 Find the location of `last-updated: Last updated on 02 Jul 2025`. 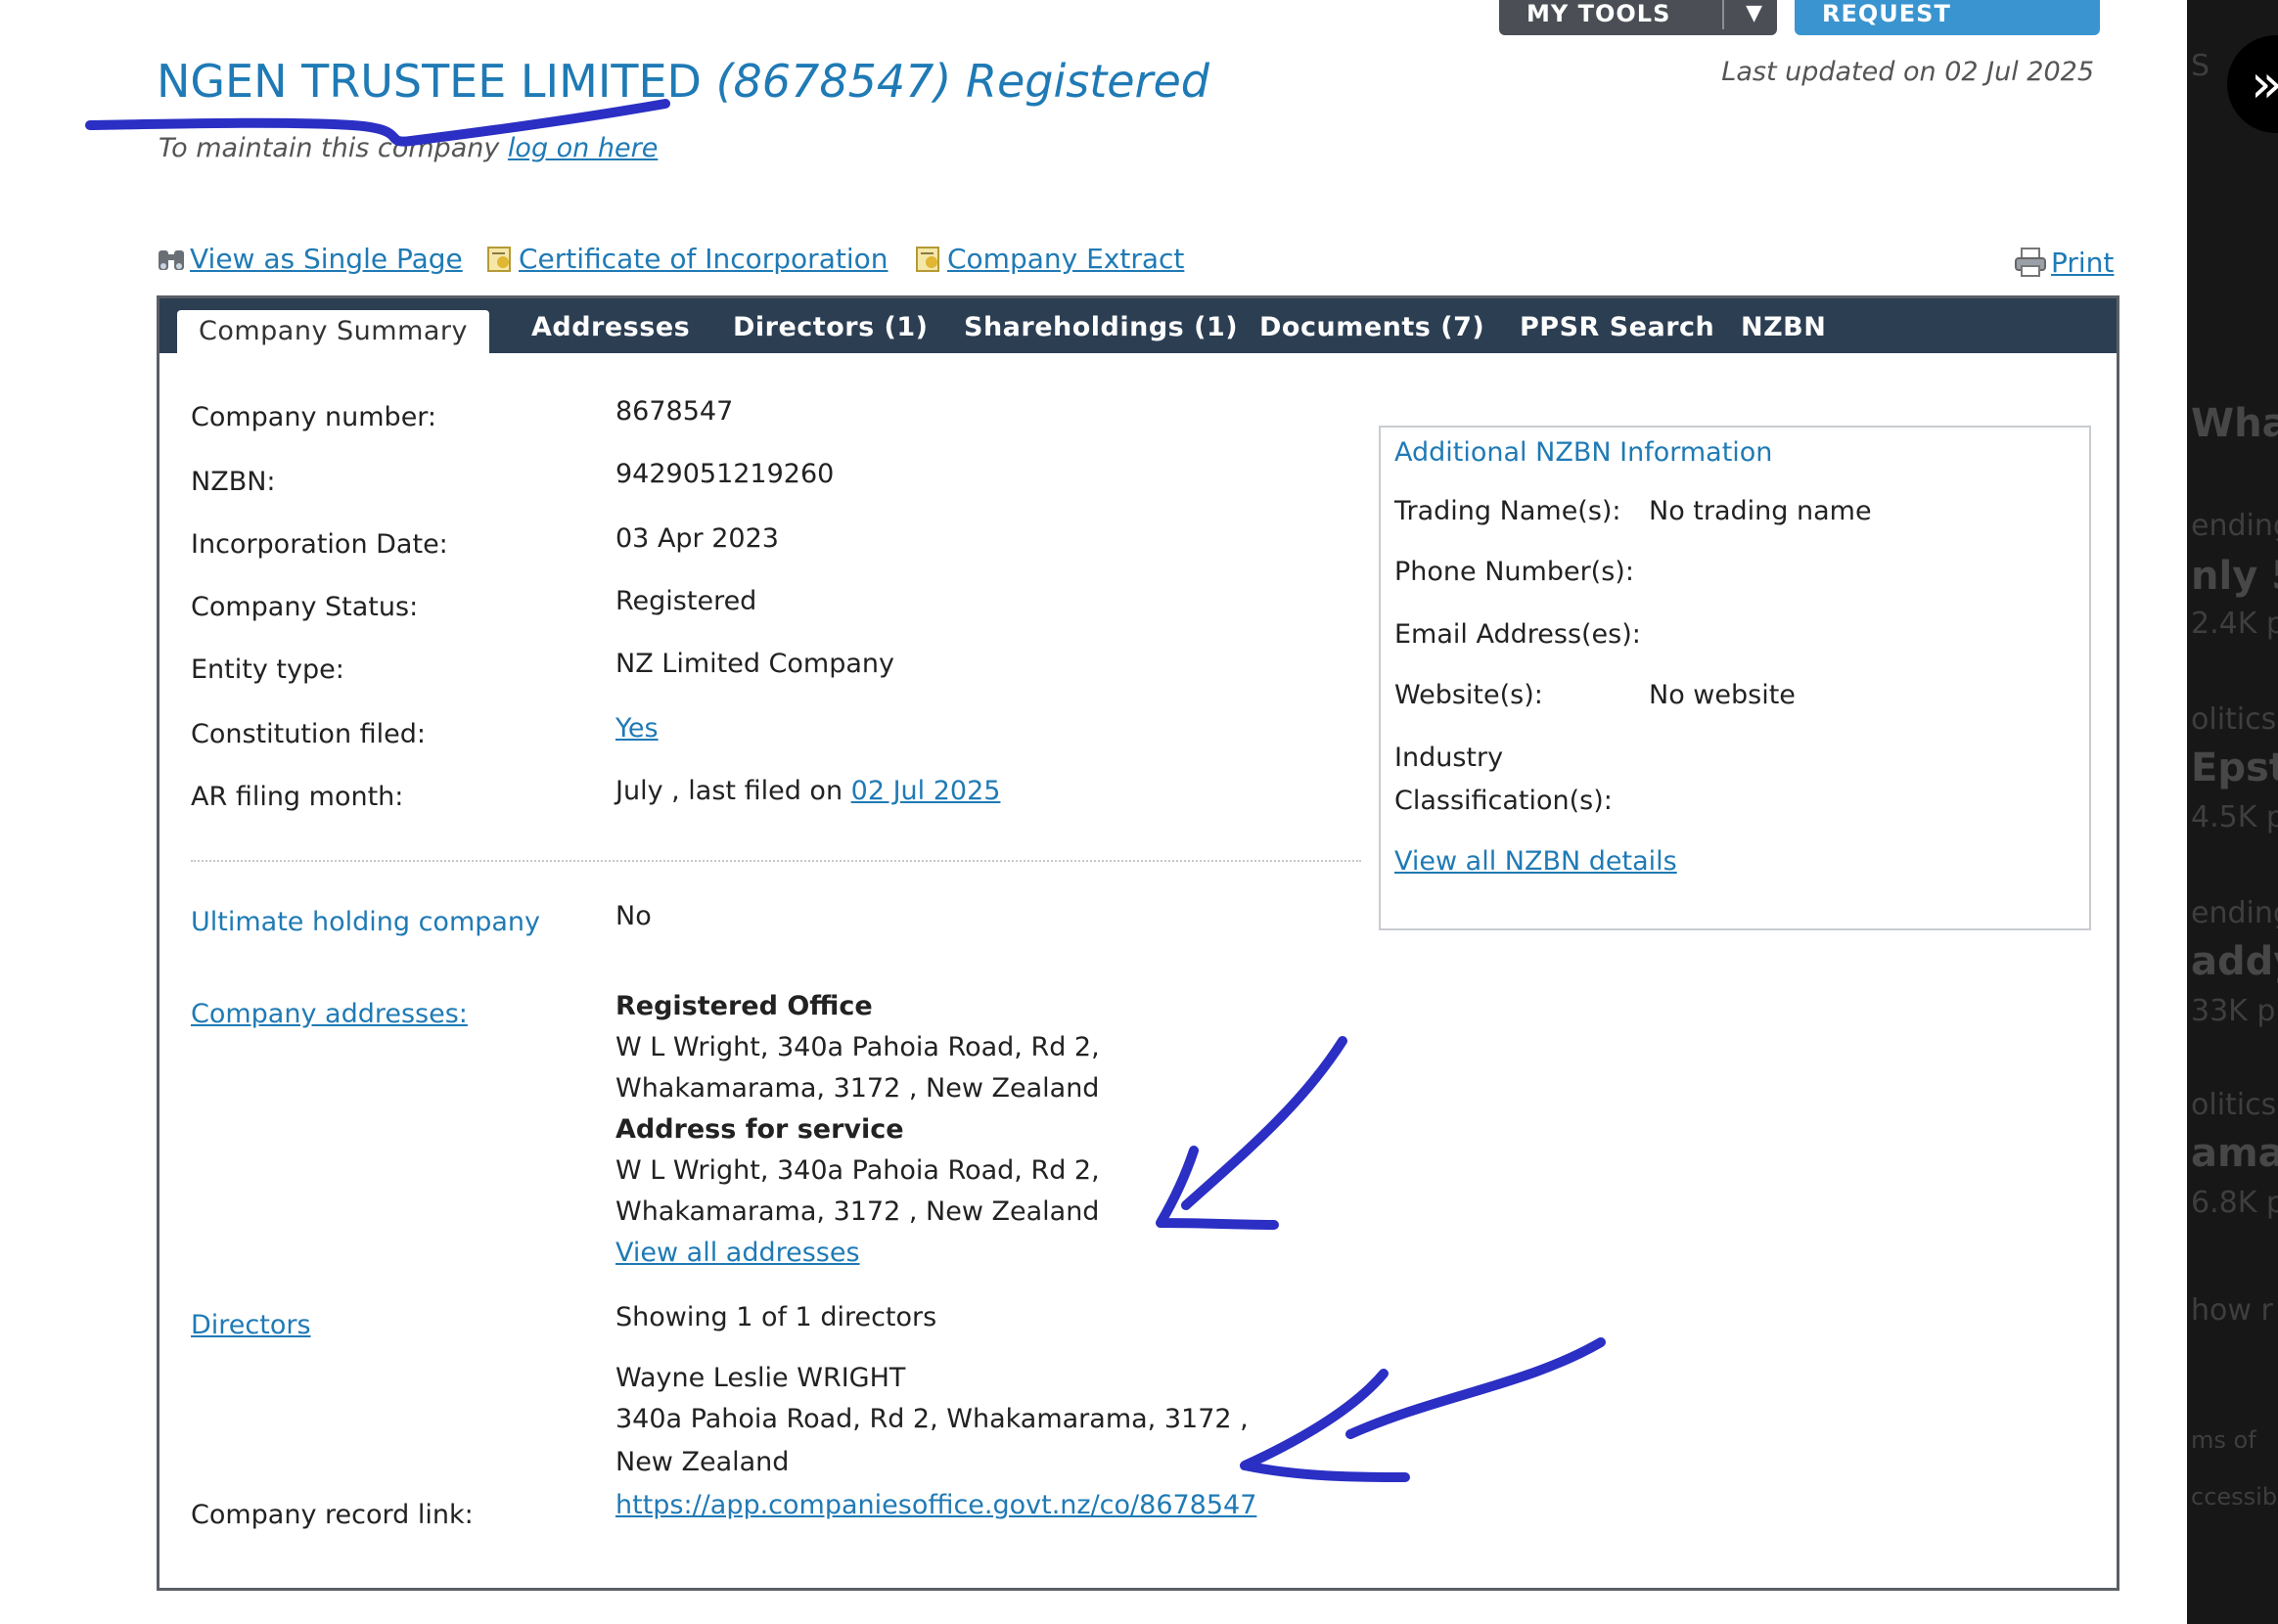

last-updated: Last updated on 02 Jul 2025 is located at coordinates (1907, 72).